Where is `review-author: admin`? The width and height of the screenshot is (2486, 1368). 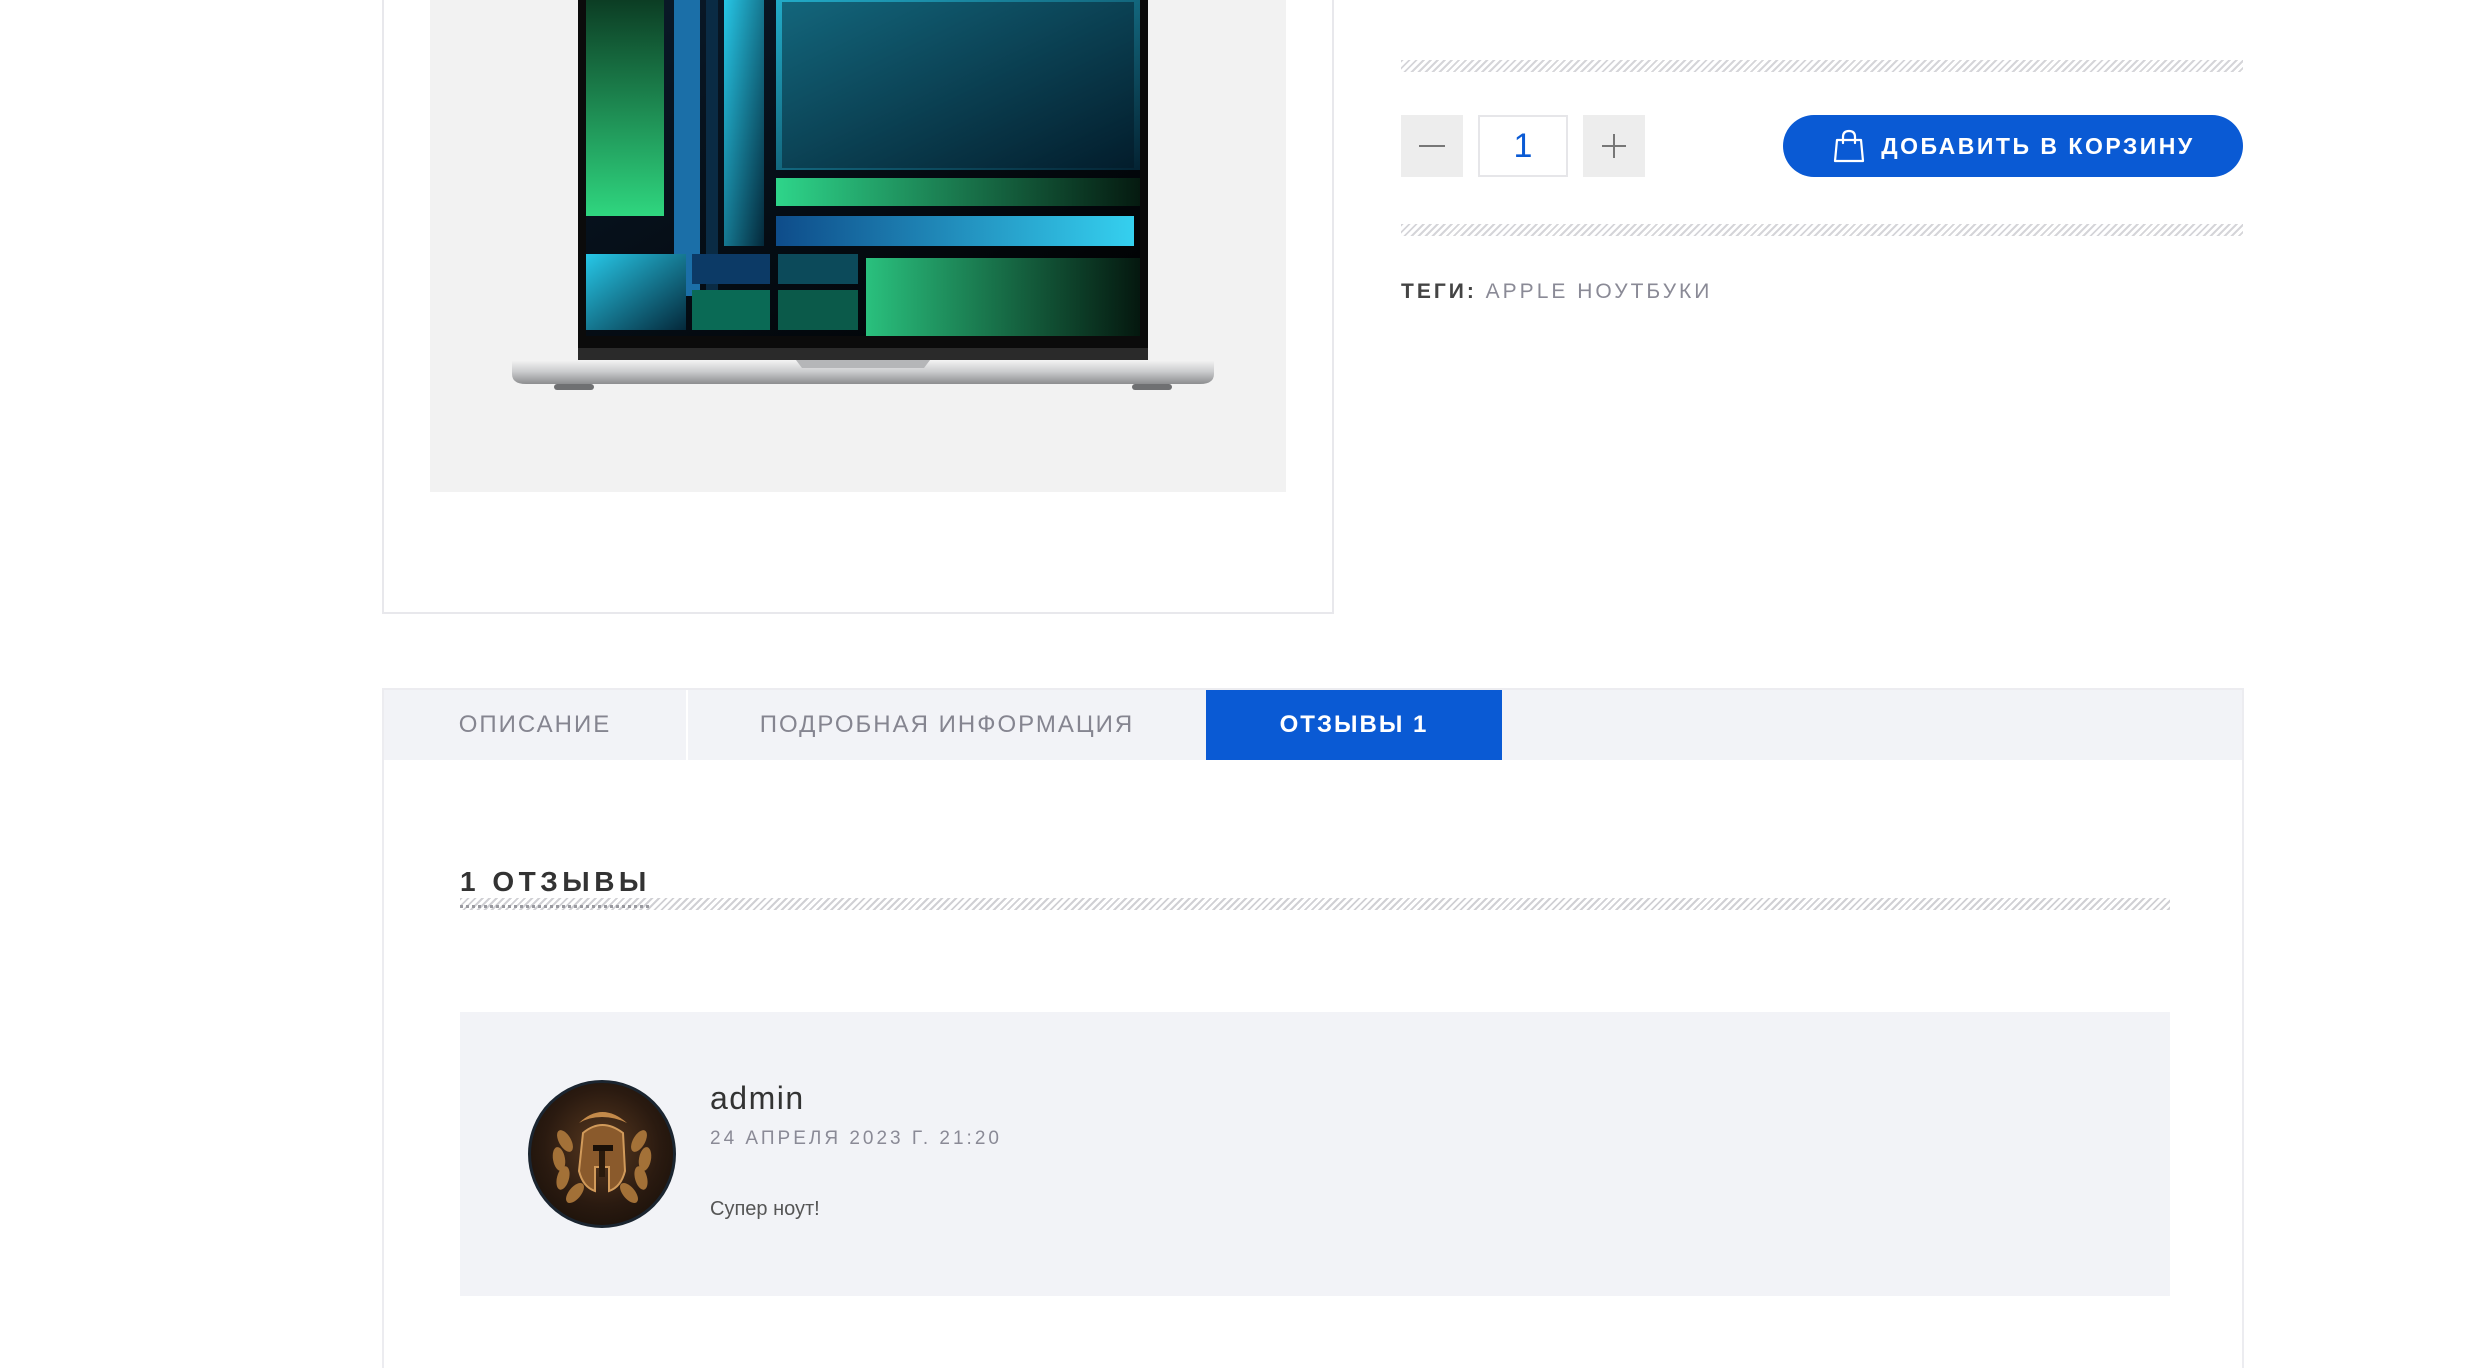 review-author: admin is located at coordinates (757, 1098).